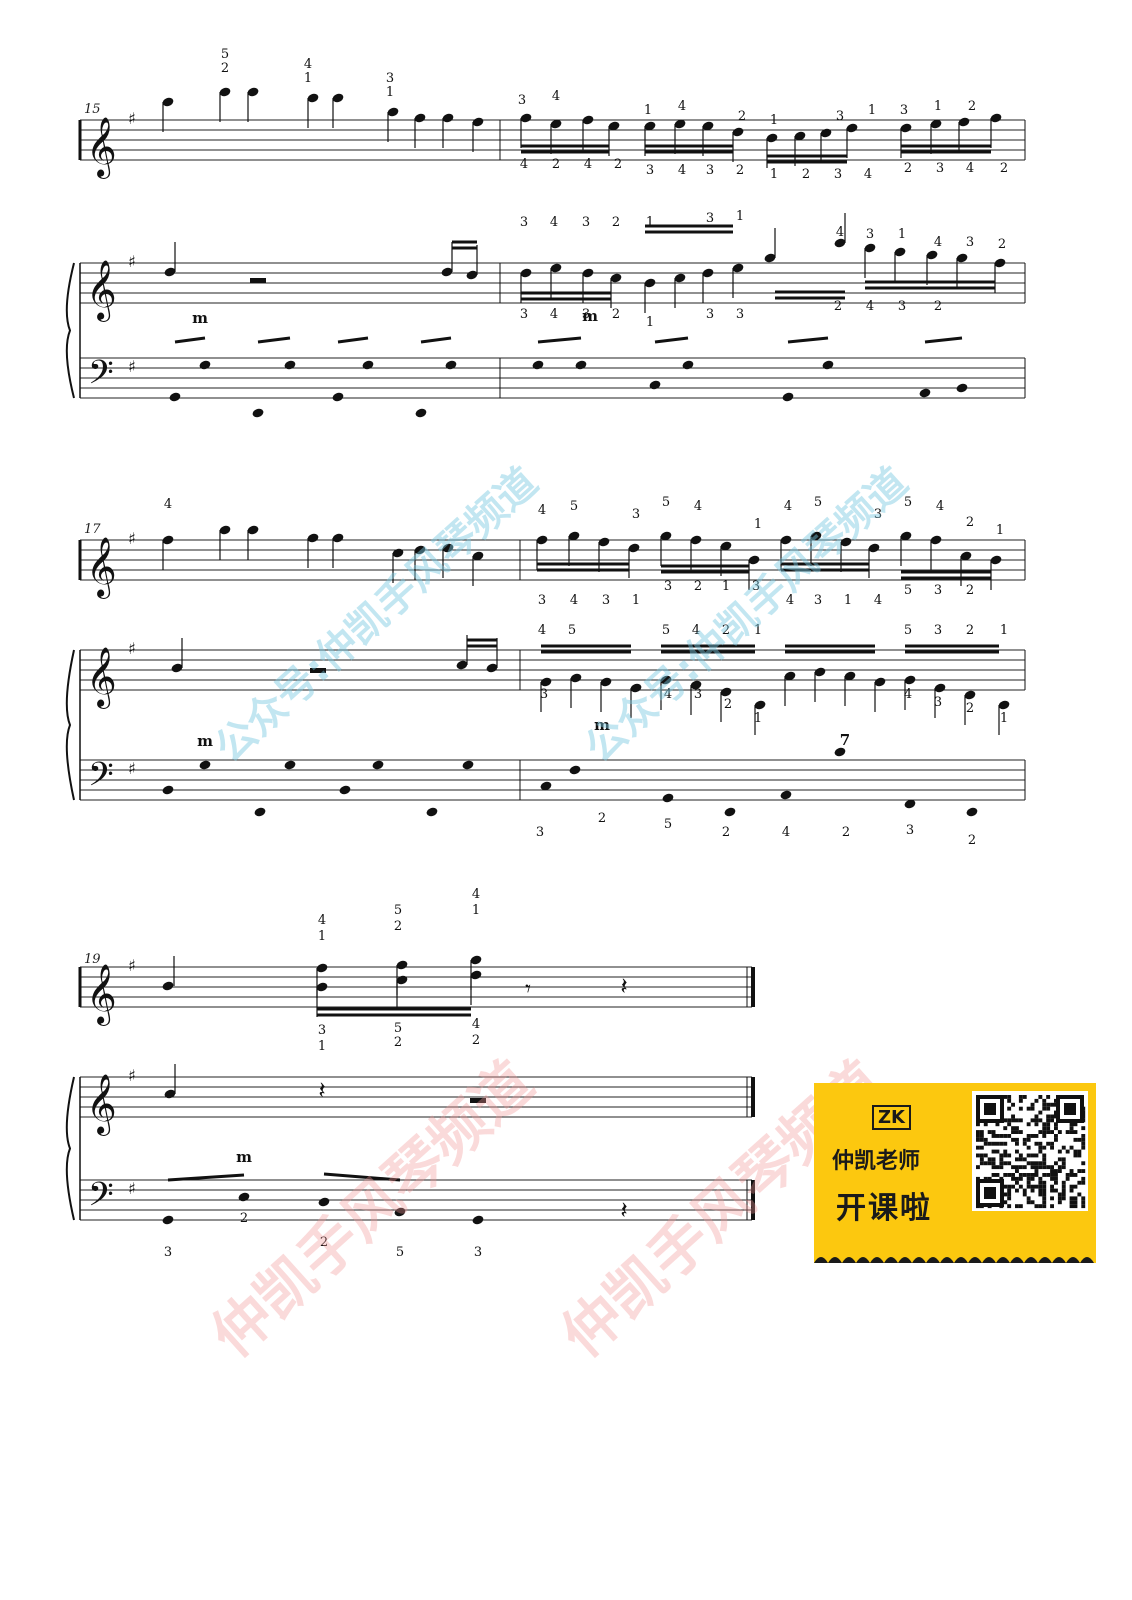  What do you see at coordinates (1030, 1151) in the screenshot?
I see `qr-code` at bounding box center [1030, 1151].